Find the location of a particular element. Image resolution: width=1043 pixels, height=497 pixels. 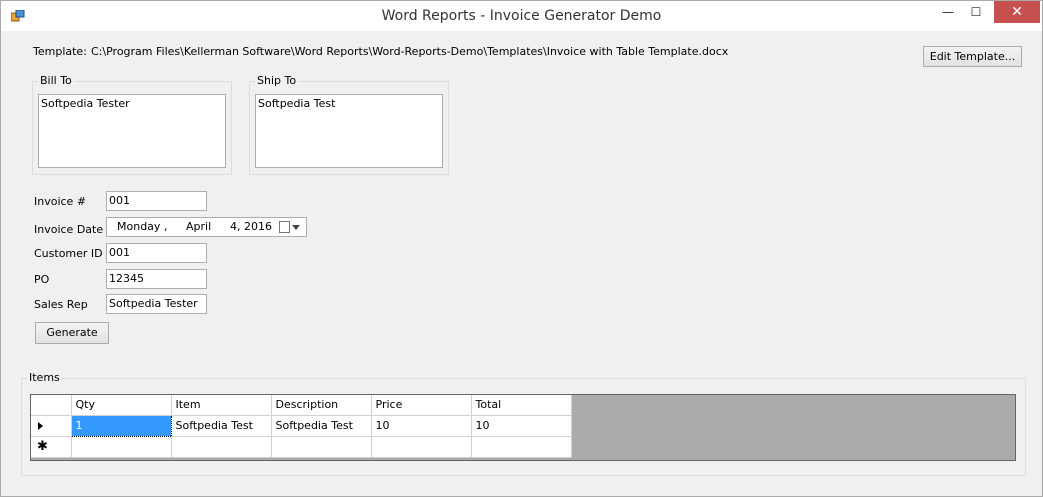

dropdown-arrow-icon is located at coordinates (296, 227).